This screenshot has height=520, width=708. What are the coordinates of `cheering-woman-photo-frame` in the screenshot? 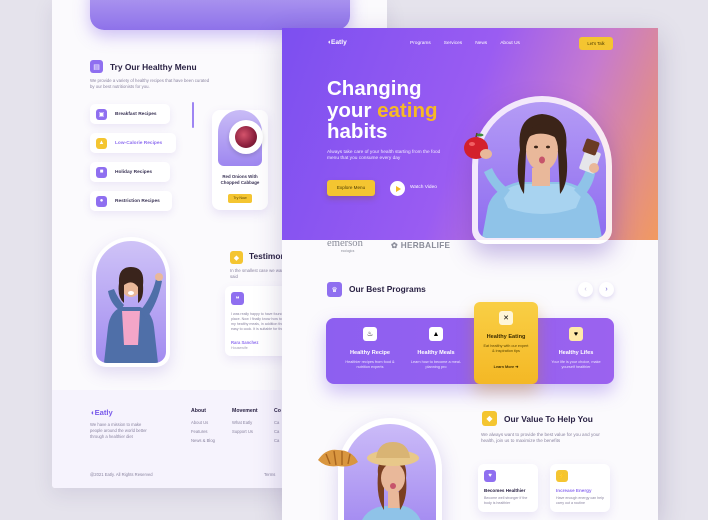 It's located at (131, 302).